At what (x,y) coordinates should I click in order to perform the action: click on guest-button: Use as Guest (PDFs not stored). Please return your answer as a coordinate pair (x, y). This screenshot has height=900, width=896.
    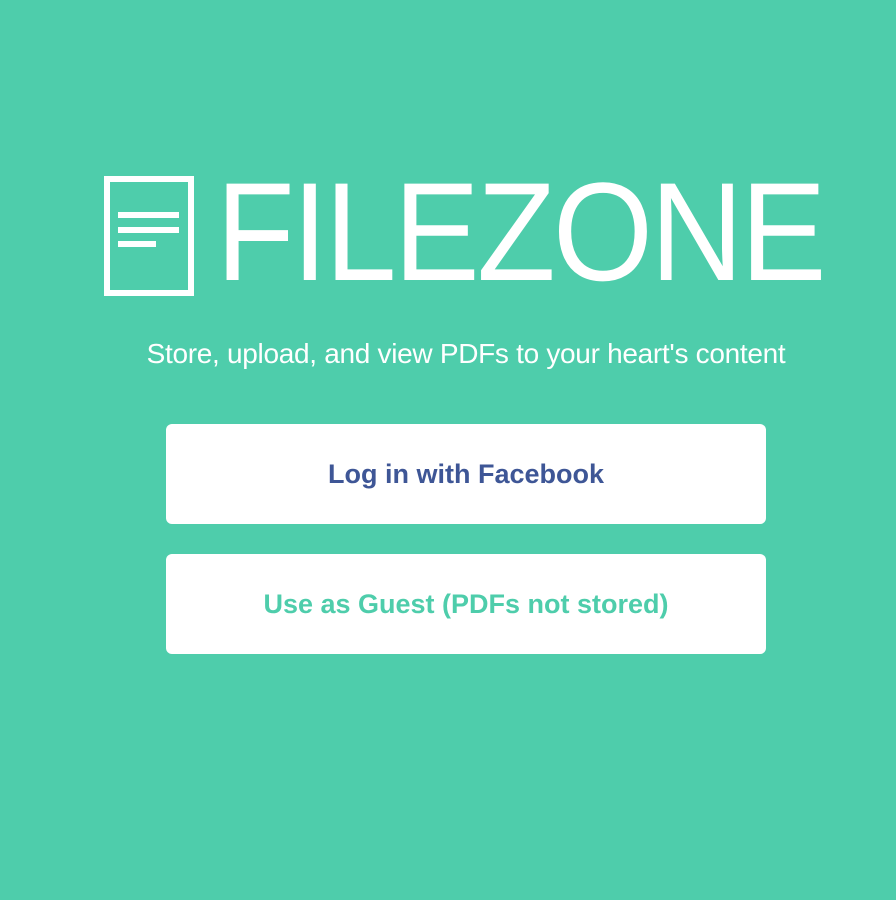
    Looking at the image, I should click on (466, 604).